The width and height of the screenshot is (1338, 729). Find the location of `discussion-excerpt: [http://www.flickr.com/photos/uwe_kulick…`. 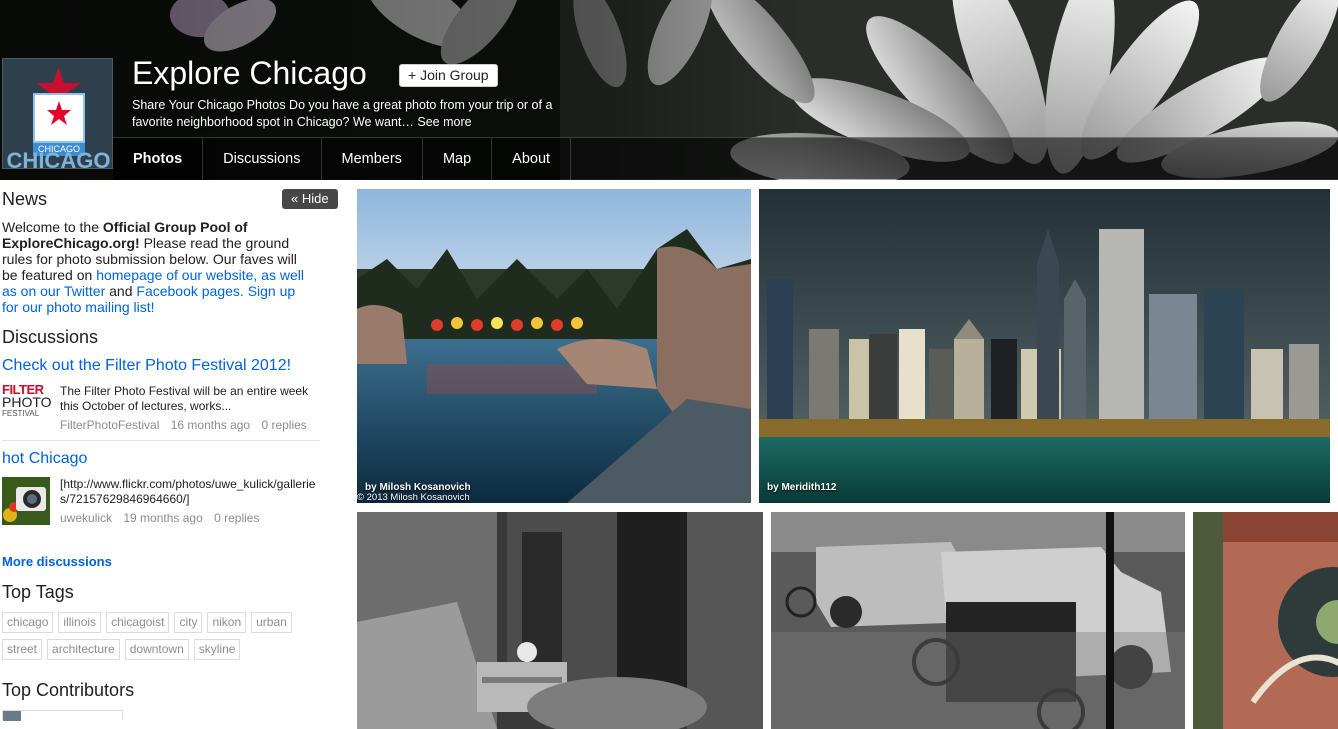

discussion-excerpt: [http://www.flickr.com/photos/uwe_kulick… is located at coordinates (188, 491).